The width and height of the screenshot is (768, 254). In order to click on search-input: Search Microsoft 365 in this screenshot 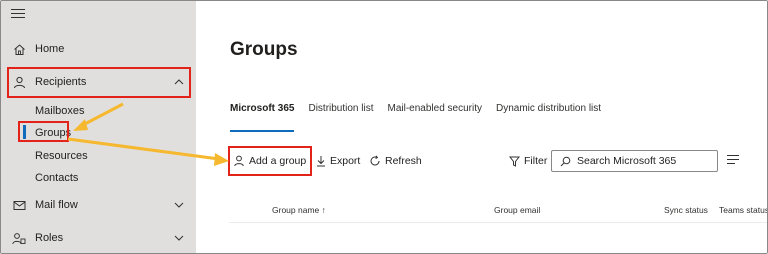, I will do `click(634, 161)`.